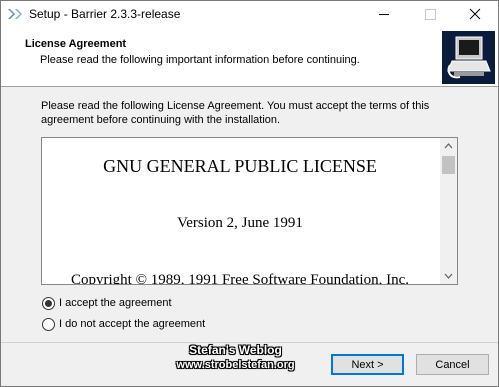 Image resolution: width=499 pixels, height=387 pixels. I want to click on scroll-up-button, so click(448, 146).